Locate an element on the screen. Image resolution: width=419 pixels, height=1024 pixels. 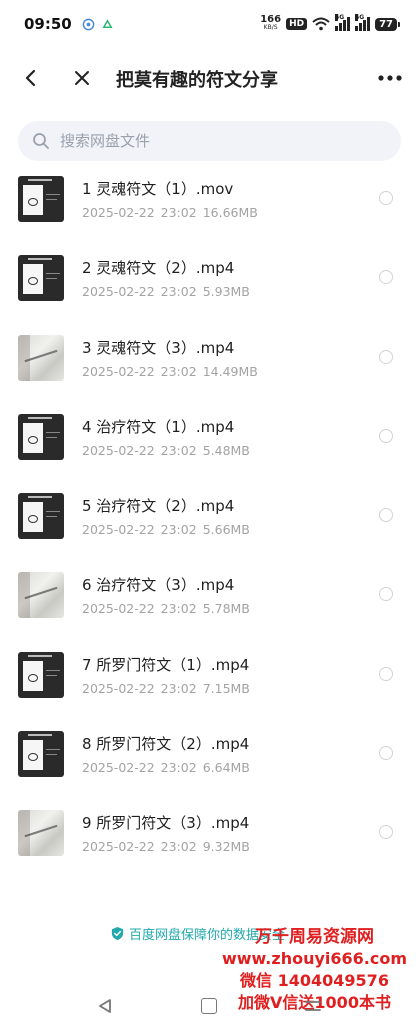
status-notification-icons is located at coordinates (98, 24).